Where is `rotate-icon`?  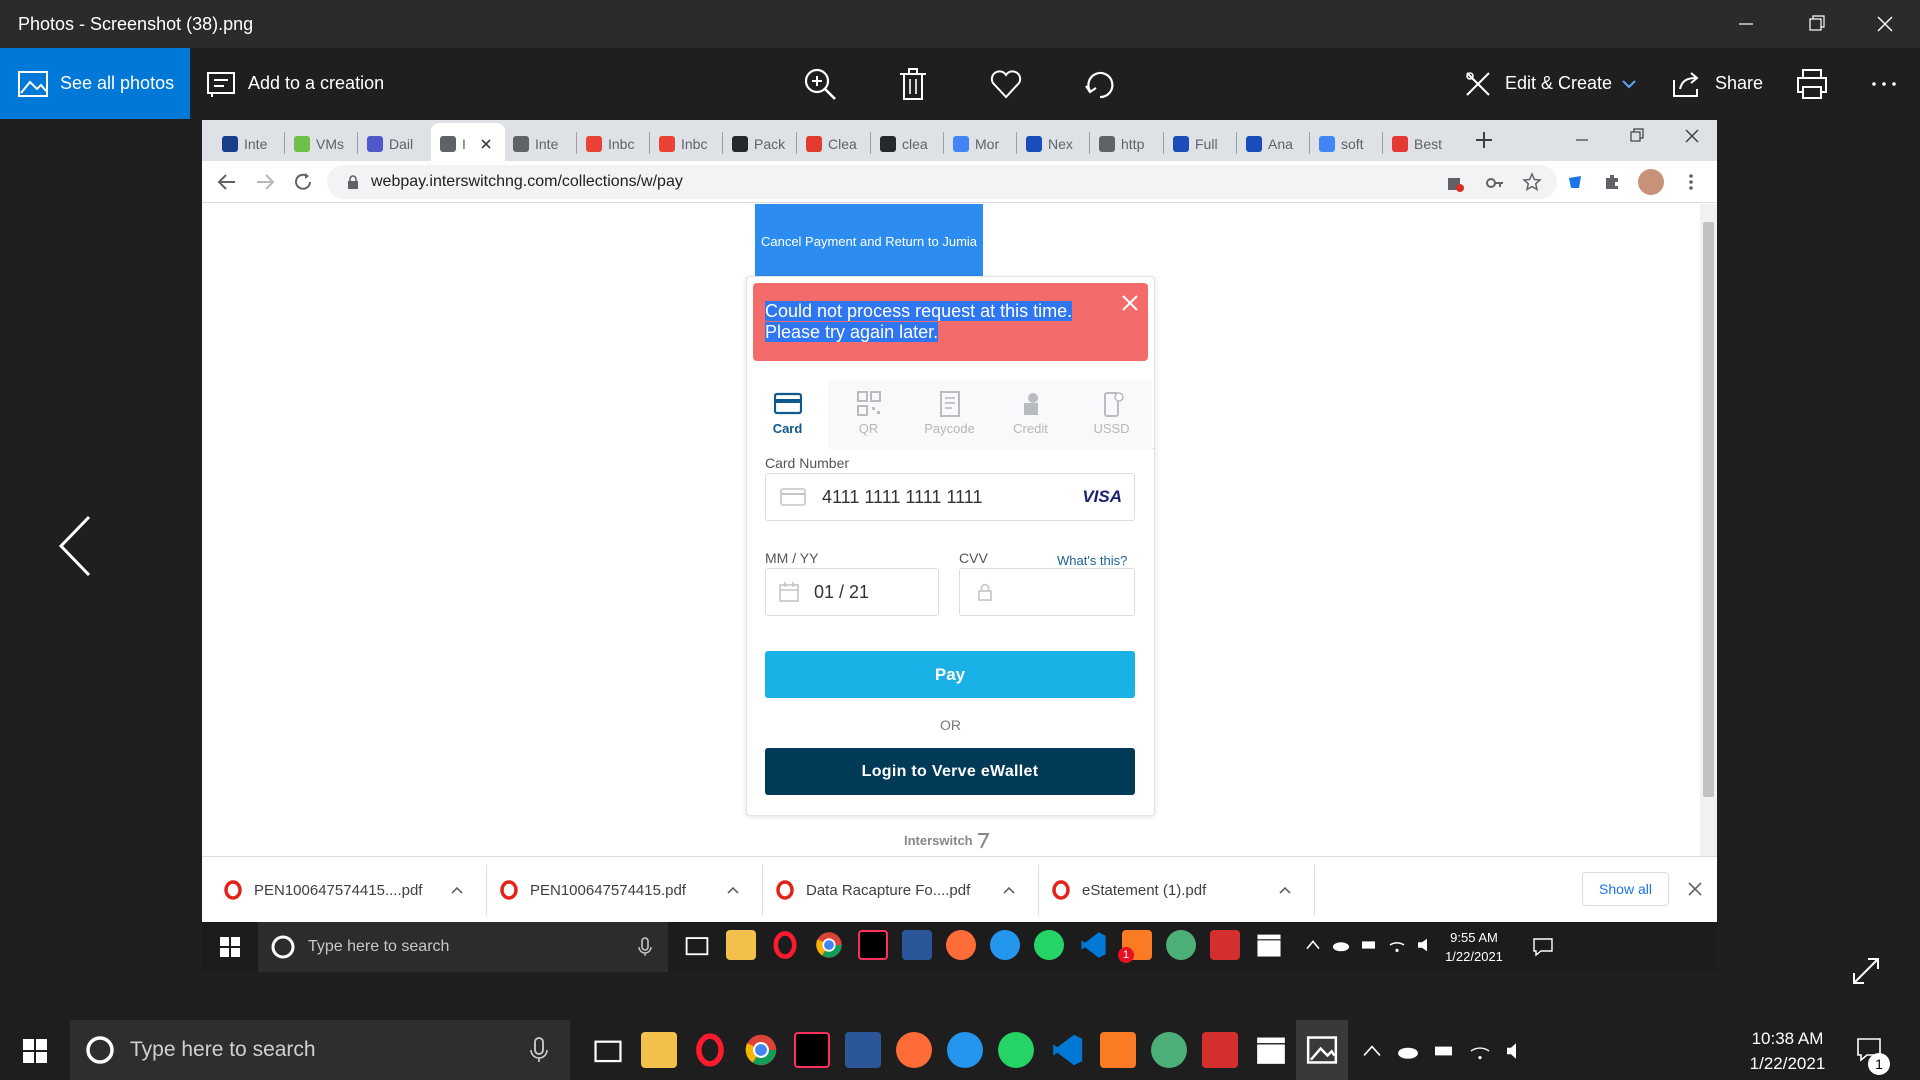 rotate-icon is located at coordinates (1100, 84).